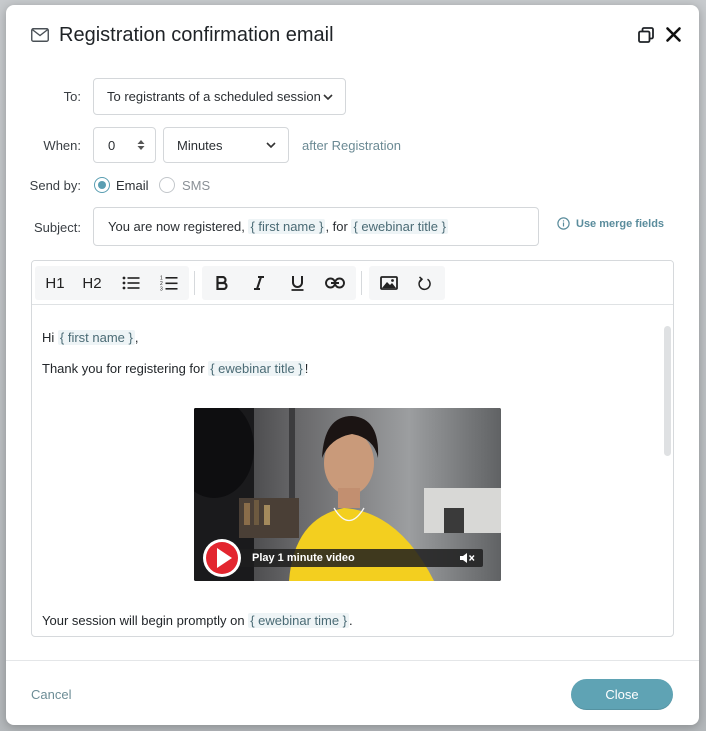 The width and height of the screenshot is (706, 731). What do you see at coordinates (55, 283) in the screenshot?
I see `heading1-button: H1` at bounding box center [55, 283].